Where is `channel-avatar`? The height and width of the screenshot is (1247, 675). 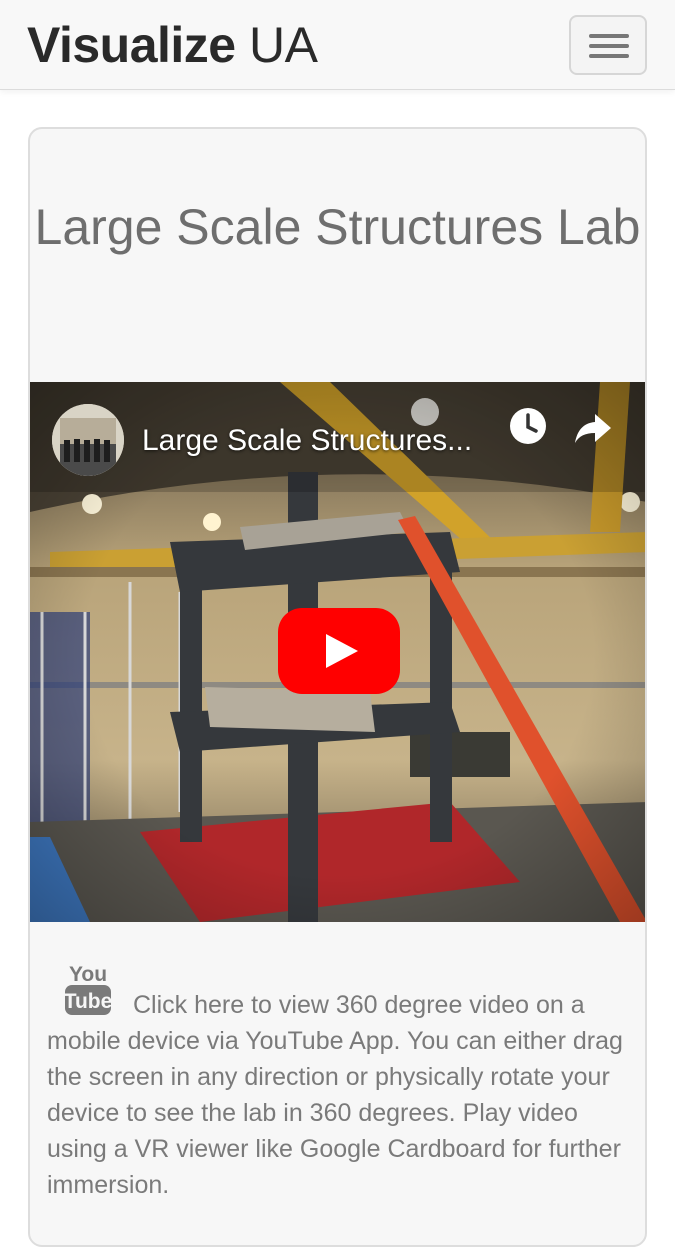
channel-avatar is located at coordinates (88, 440).